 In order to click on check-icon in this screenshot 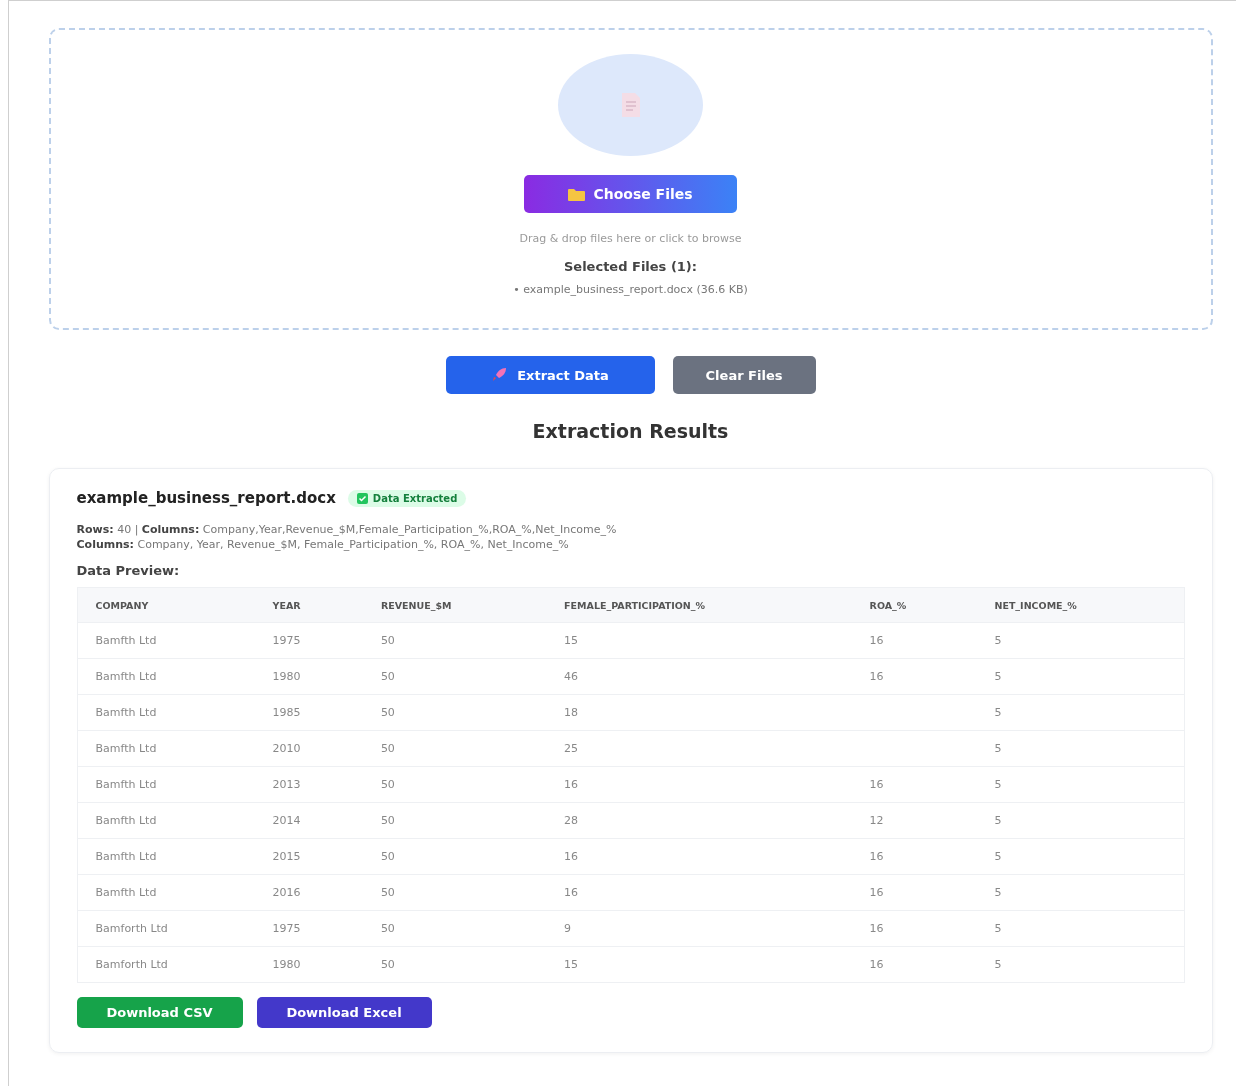, I will do `click(362, 498)`.